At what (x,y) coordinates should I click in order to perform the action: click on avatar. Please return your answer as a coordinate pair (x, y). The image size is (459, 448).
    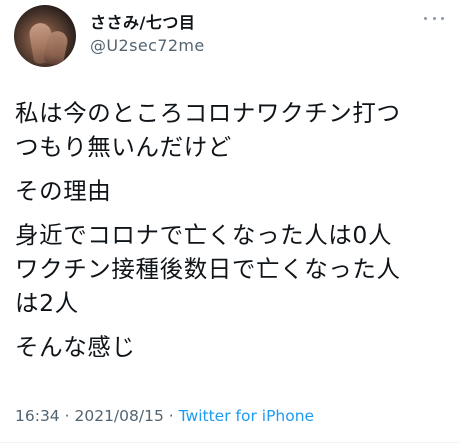
    Looking at the image, I should click on (45, 36).